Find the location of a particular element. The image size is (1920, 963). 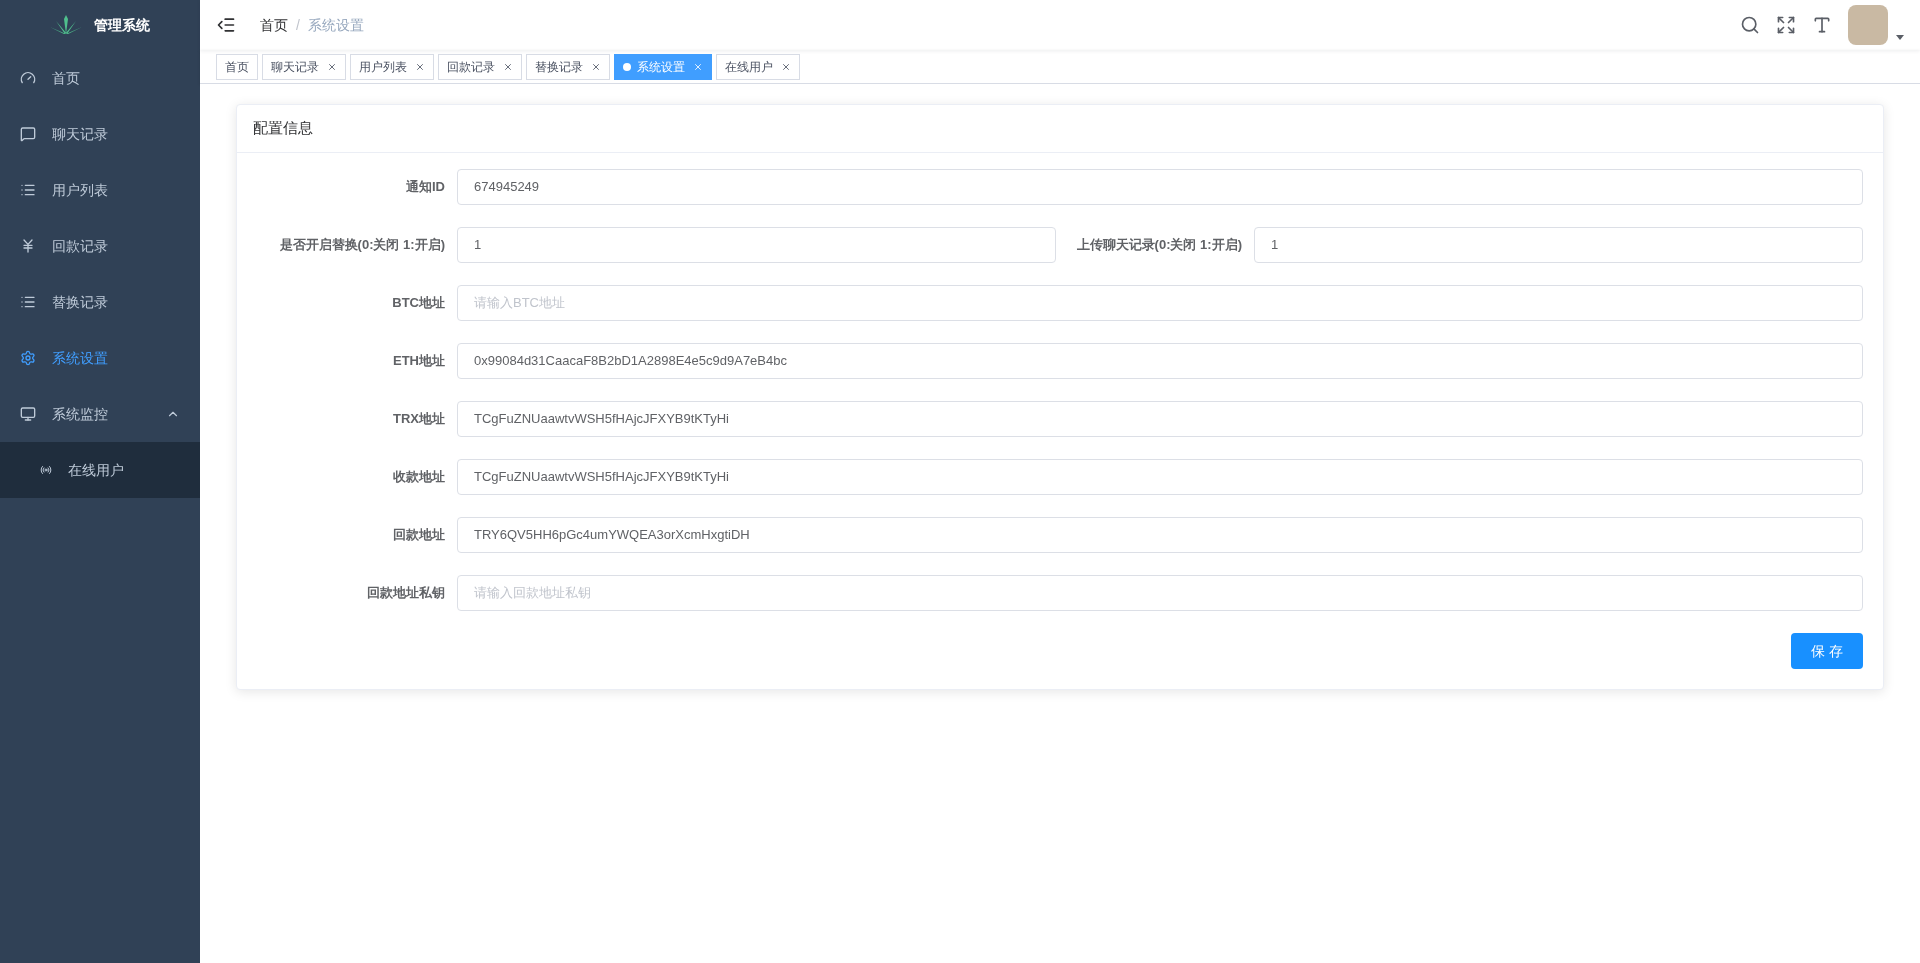

field-label: 收款地址 is located at coordinates (419, 476).